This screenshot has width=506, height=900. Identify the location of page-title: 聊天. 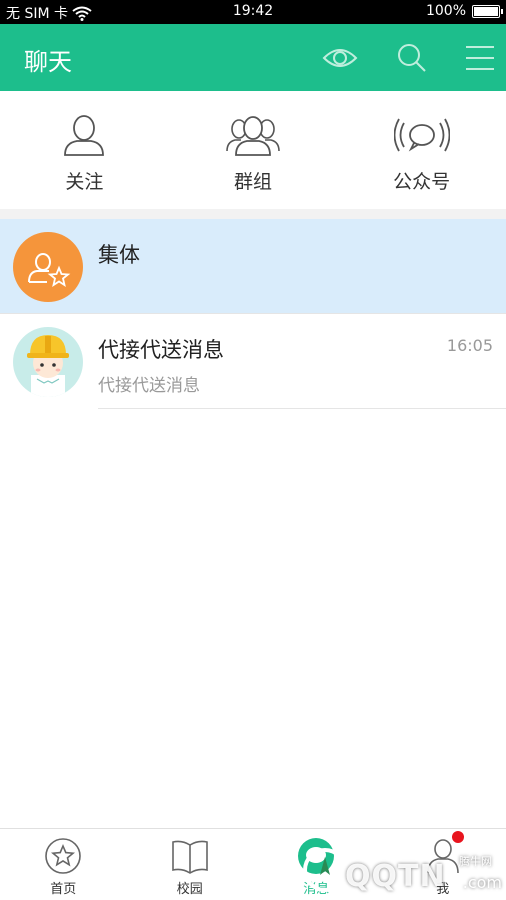
(48, 62).